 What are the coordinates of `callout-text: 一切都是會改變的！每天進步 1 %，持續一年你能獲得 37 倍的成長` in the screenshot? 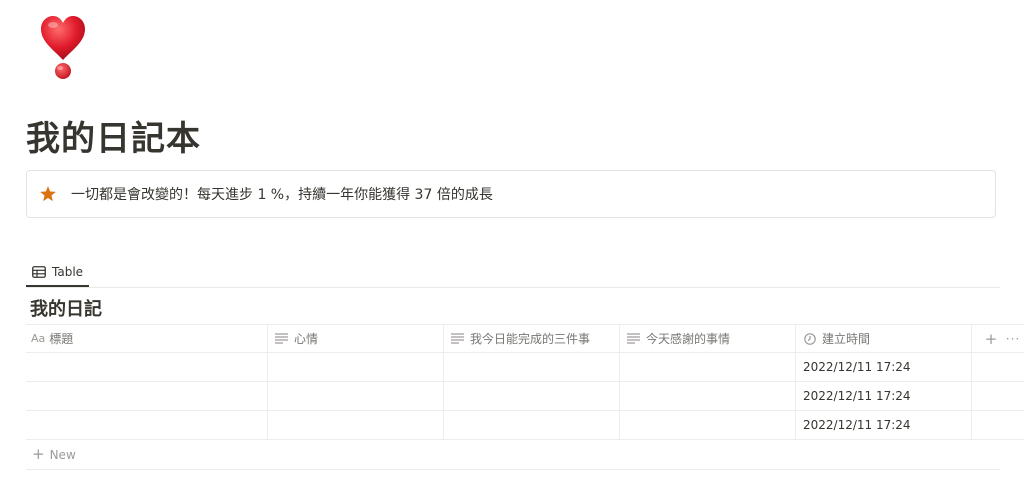 It's located at (282, 194).